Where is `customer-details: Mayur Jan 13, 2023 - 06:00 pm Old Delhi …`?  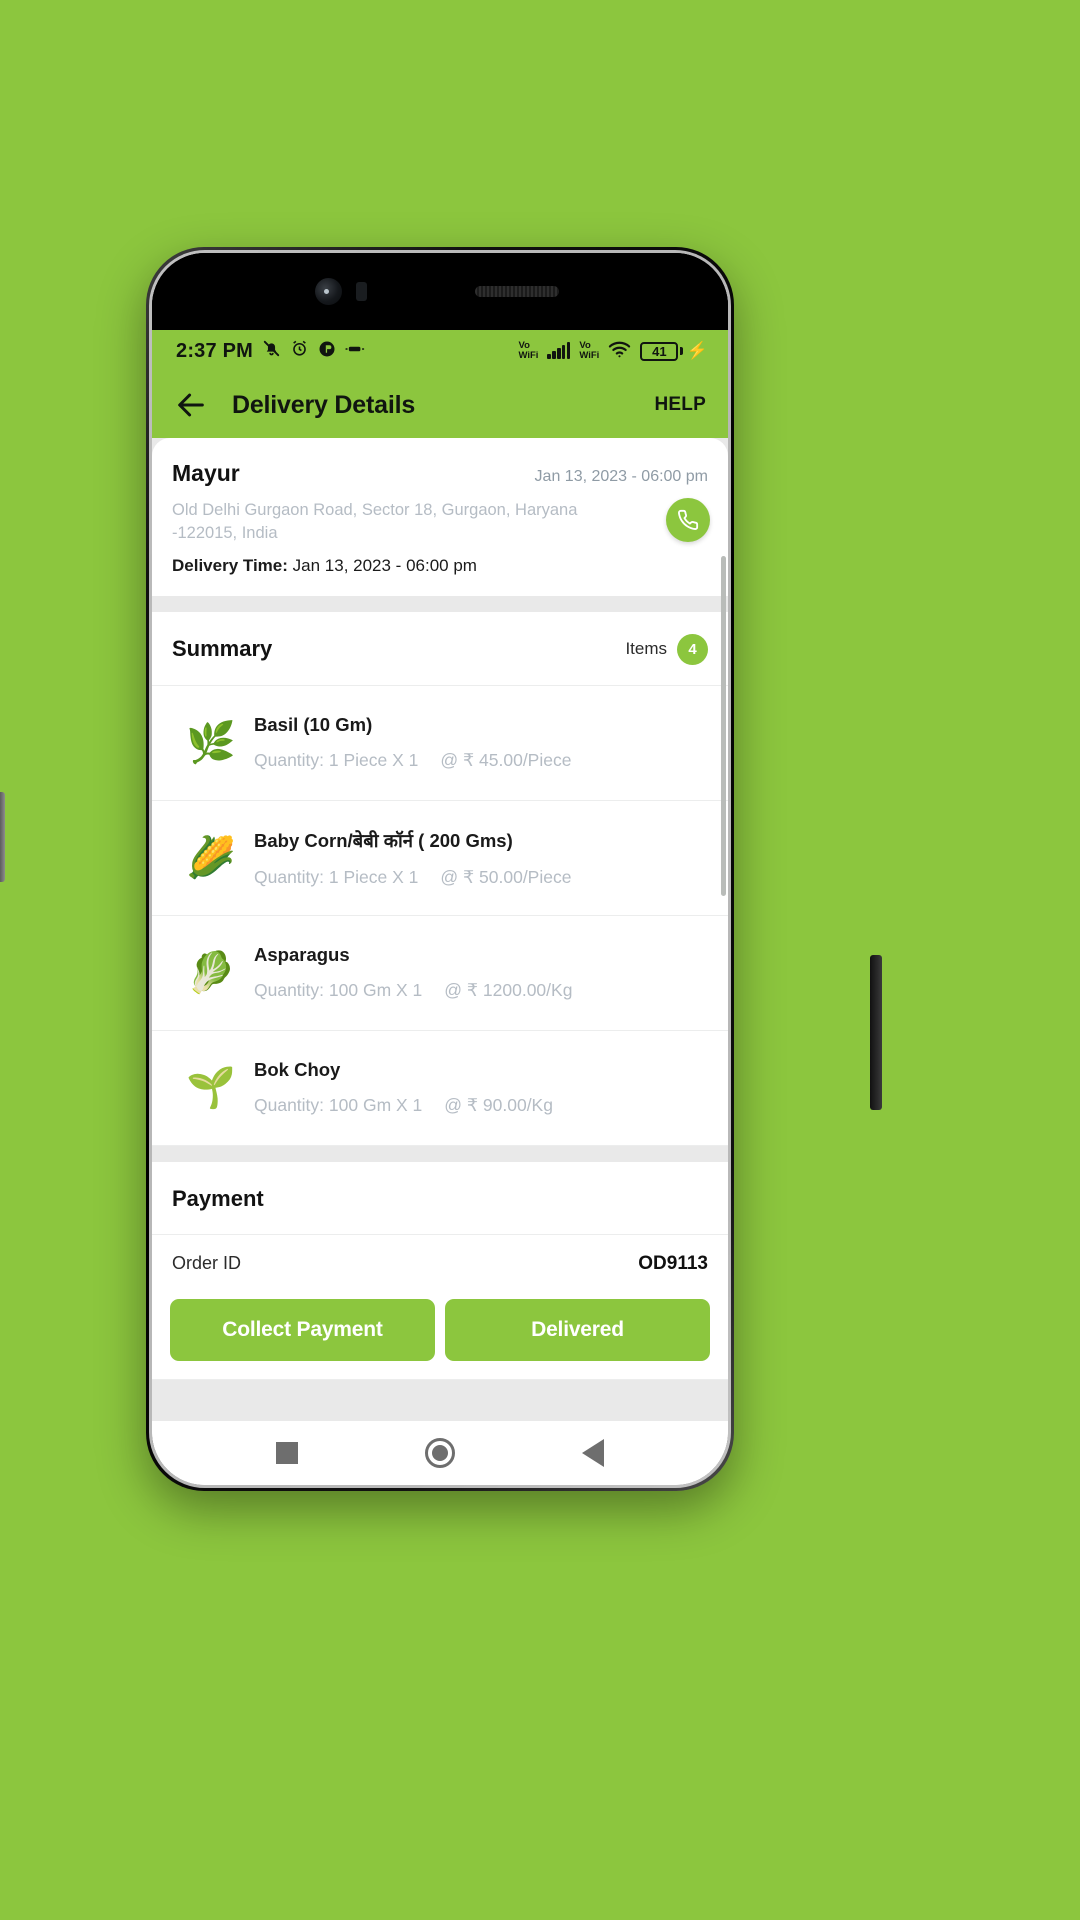 customer-details: Mayur Jan 13, 2023 - 06:00 pm Old Delhi … is located at coordinates (440, 517).